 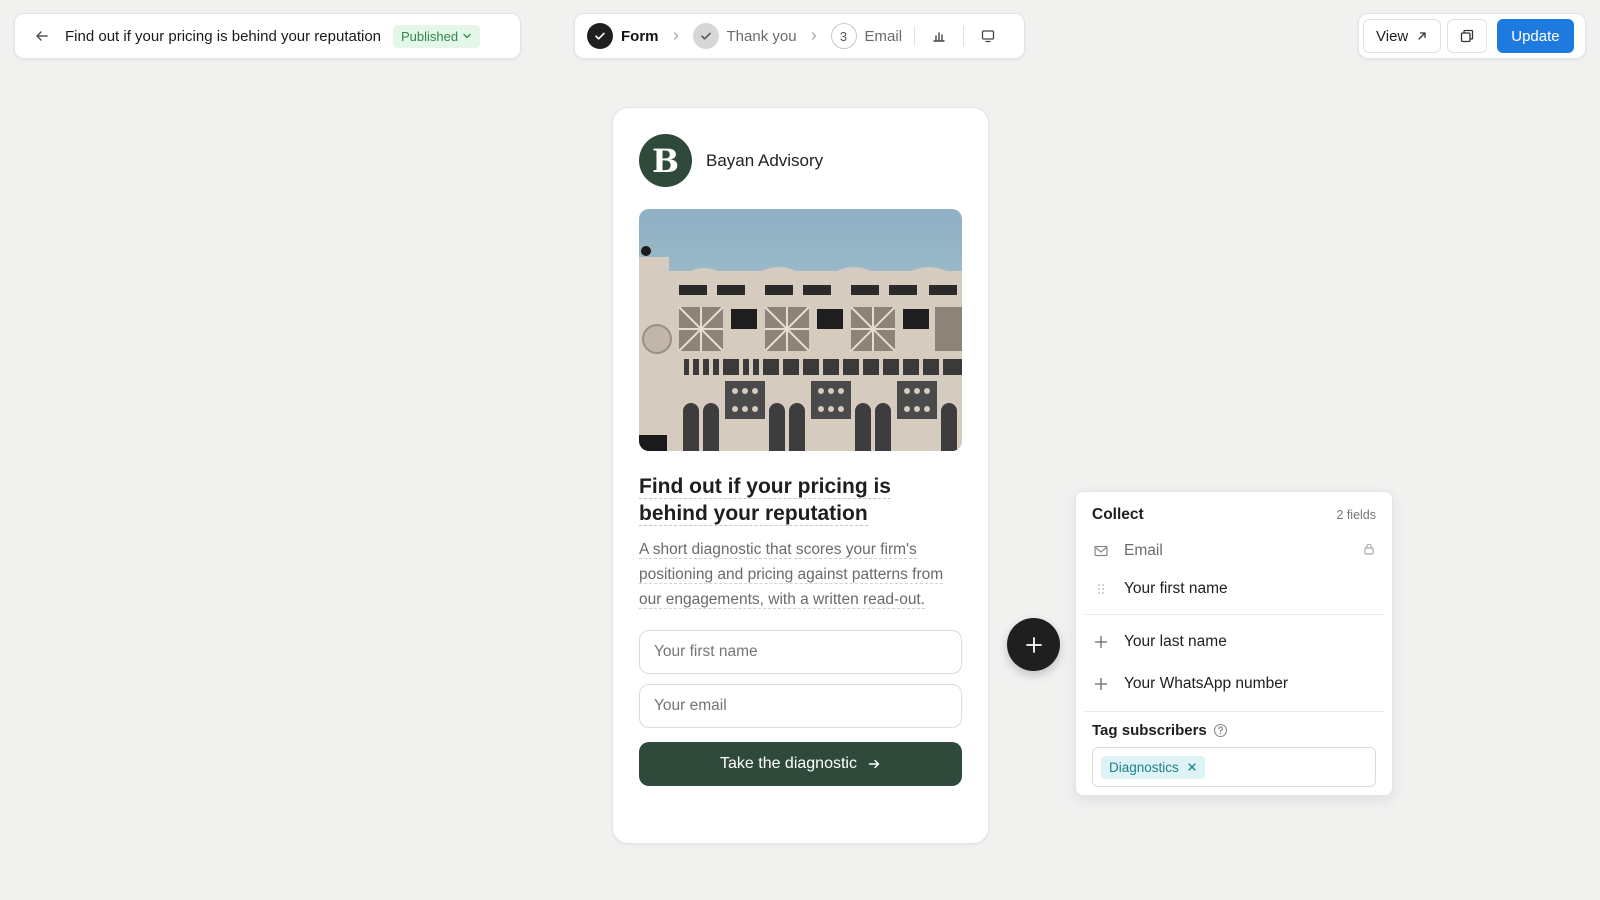 I want to click on step-label: Form, so click(x=640, y=36).